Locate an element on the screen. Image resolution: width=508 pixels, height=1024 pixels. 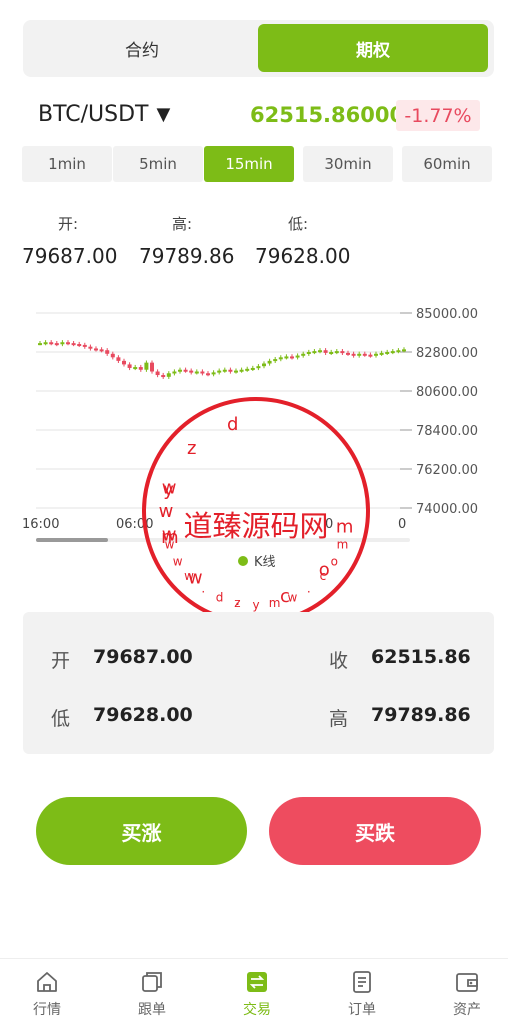
caret-down-icon: ▼ is located at coordinates (163, 114).